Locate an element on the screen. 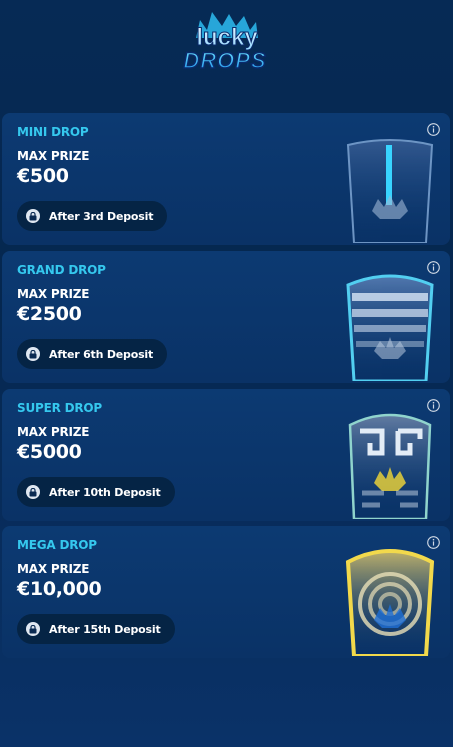  grand-shield-icon is located at coordinates (390, 327).